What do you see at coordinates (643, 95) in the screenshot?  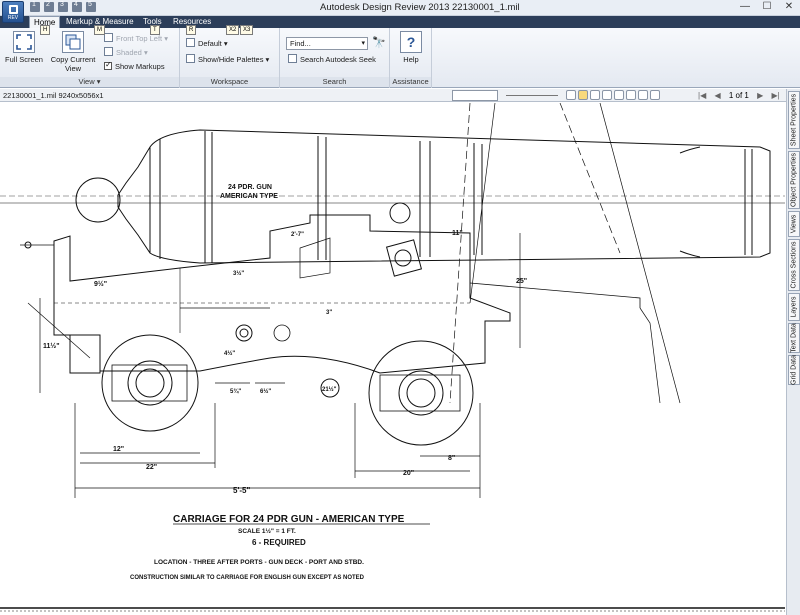 I see `walk-icon` at bounding box center [643, 95].